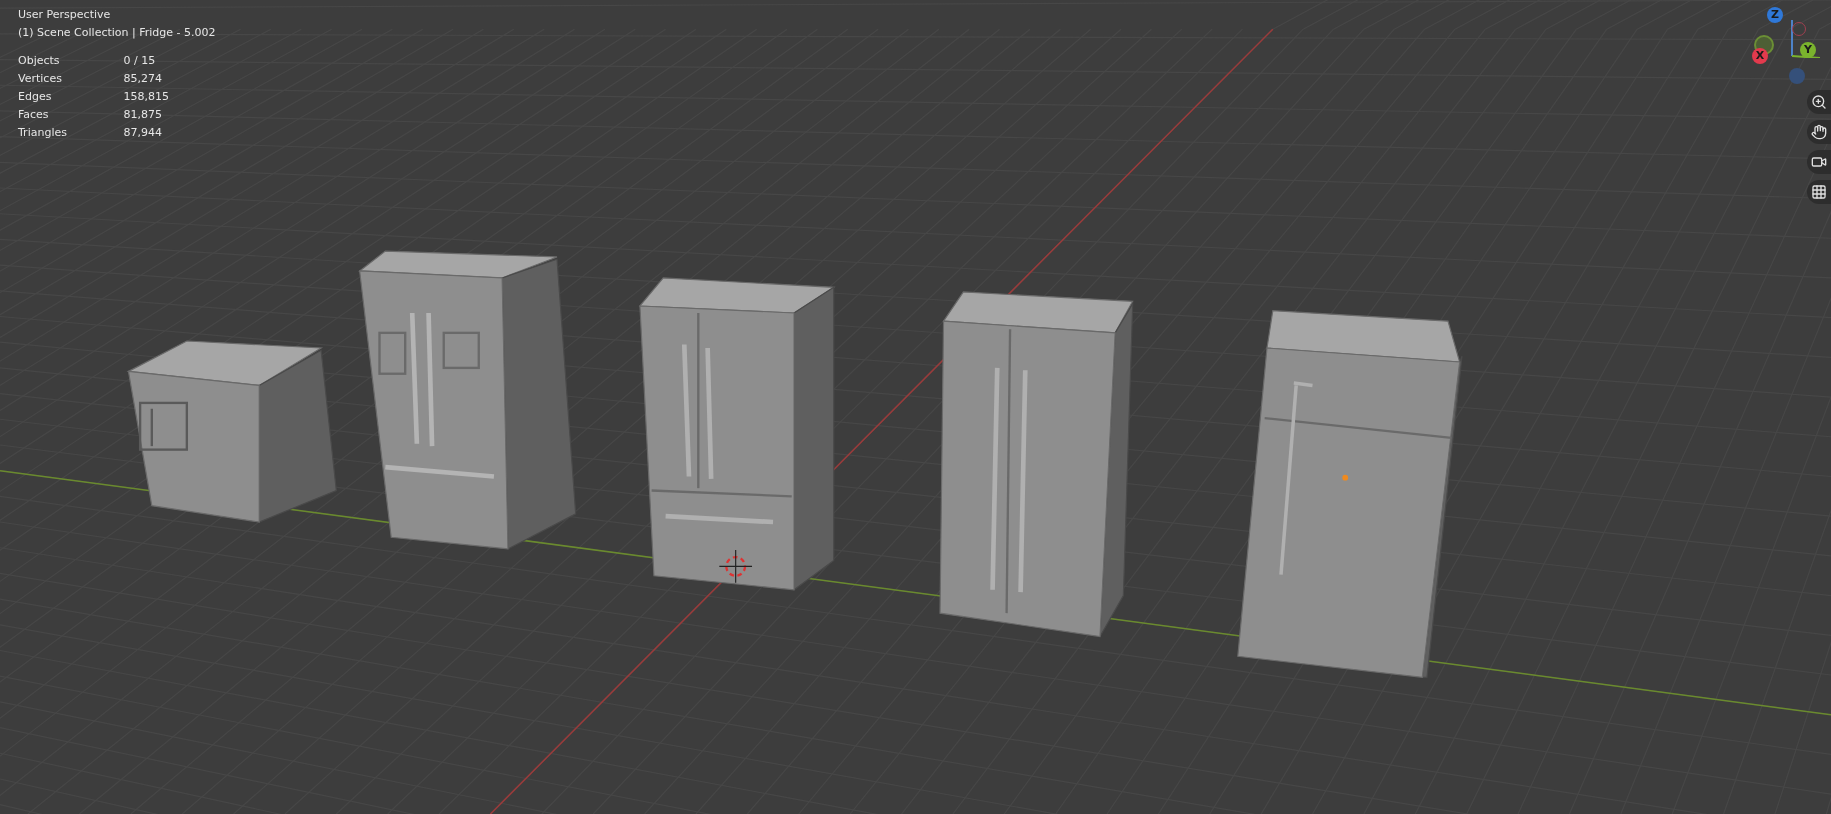 This screenshot has height=814, width=1831. What do you see at coordinates (34, 115) in the screenshot?
I see `stat-label: Faces` at bounding box center [34, 115].